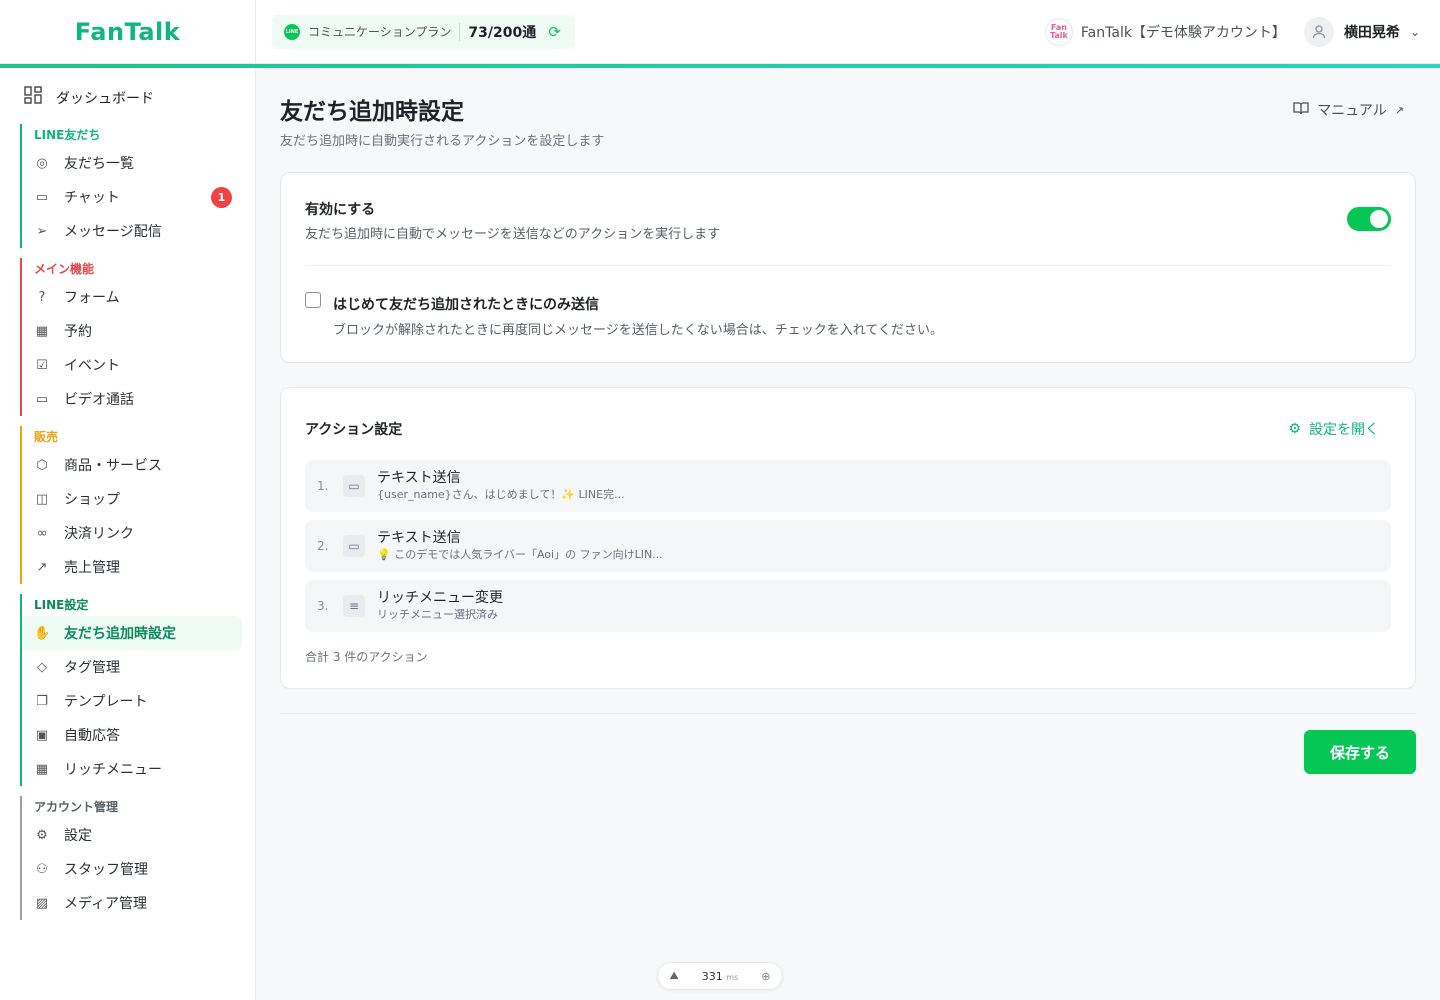 This screenshot has width=1440, height=1000. I want to click on sidebar-item-label: 商品・サービス, so click(113, 466).